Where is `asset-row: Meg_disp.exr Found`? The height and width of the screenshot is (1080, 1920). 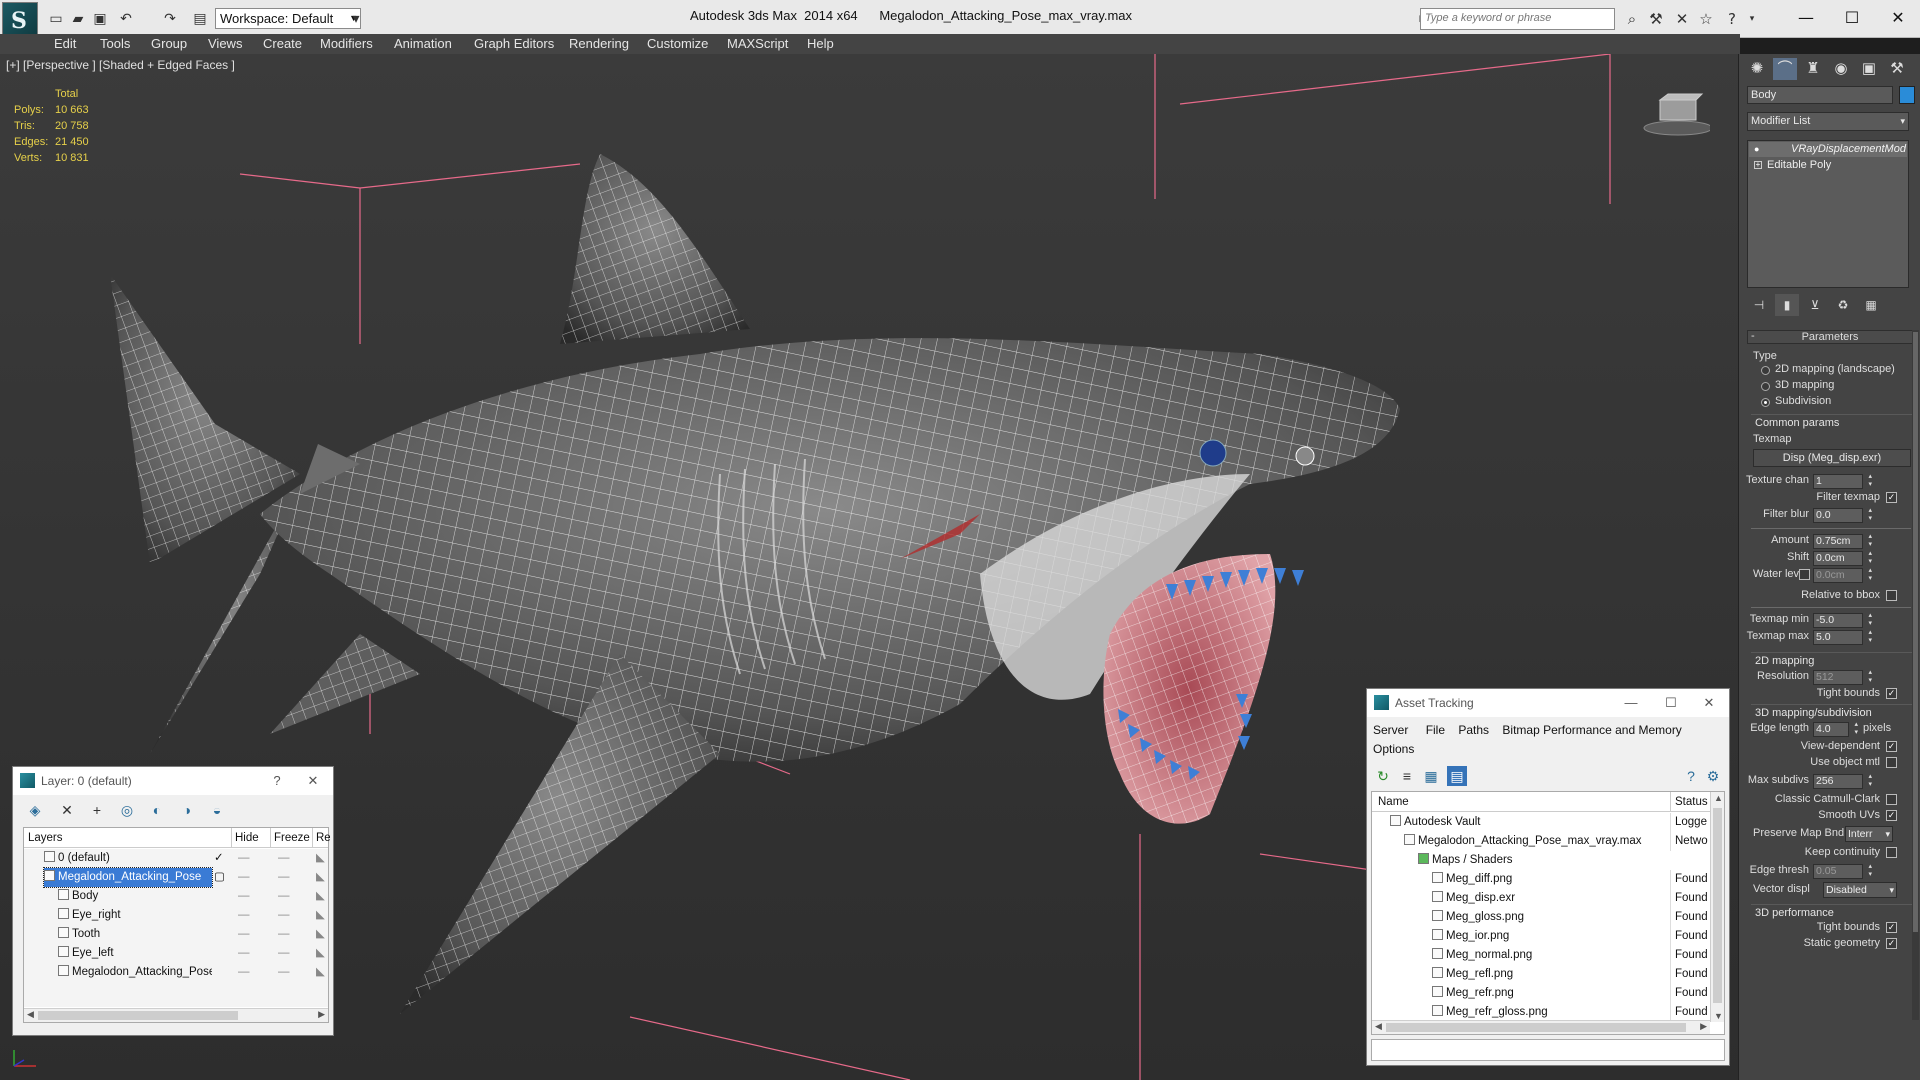 asset-row: Meg_disp.exr Found is located at coordinates (1541, 898).